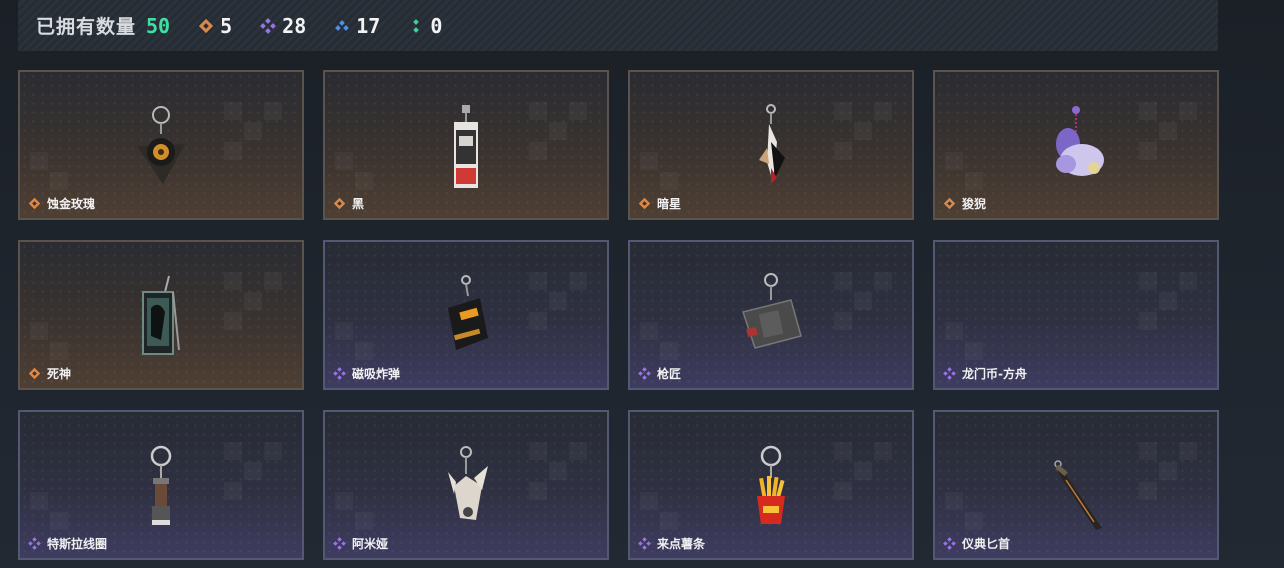  What do you see at coordinates (86, 27) in the screenshot?
I see `owned-label: 已拥有数量` at bounding box center [86, 27].